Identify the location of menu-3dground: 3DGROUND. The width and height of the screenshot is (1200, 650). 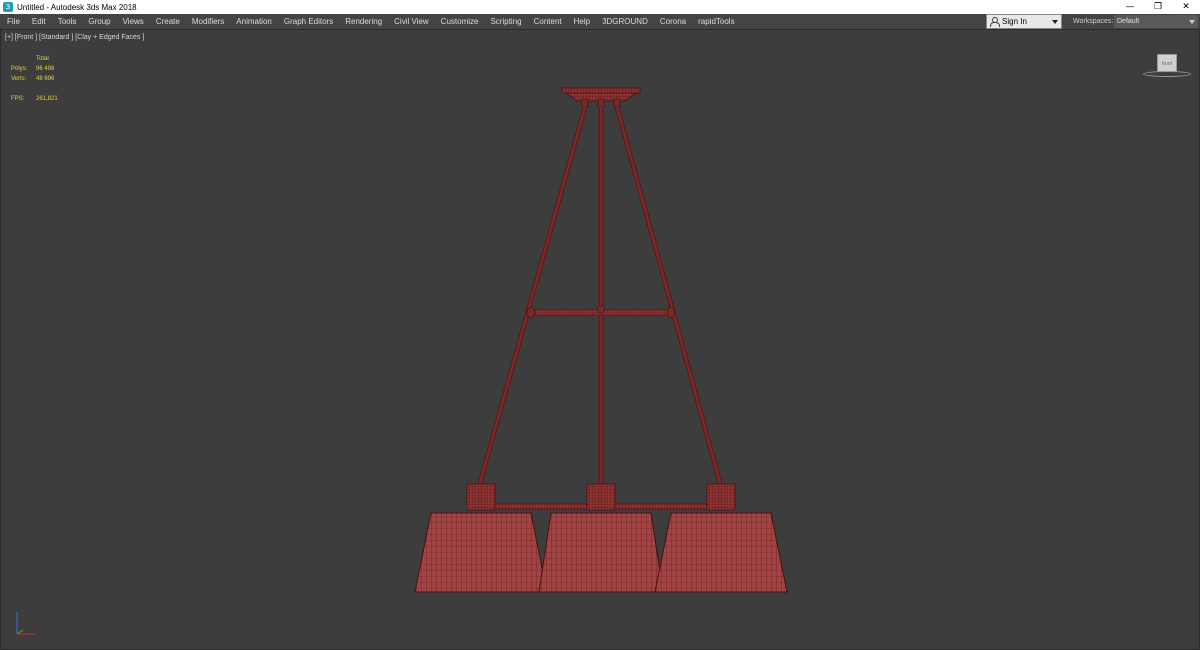
(625, 21).